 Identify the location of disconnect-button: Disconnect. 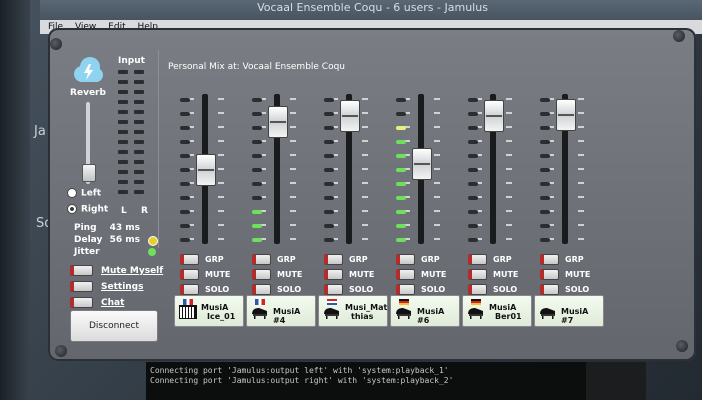
(114, 326).